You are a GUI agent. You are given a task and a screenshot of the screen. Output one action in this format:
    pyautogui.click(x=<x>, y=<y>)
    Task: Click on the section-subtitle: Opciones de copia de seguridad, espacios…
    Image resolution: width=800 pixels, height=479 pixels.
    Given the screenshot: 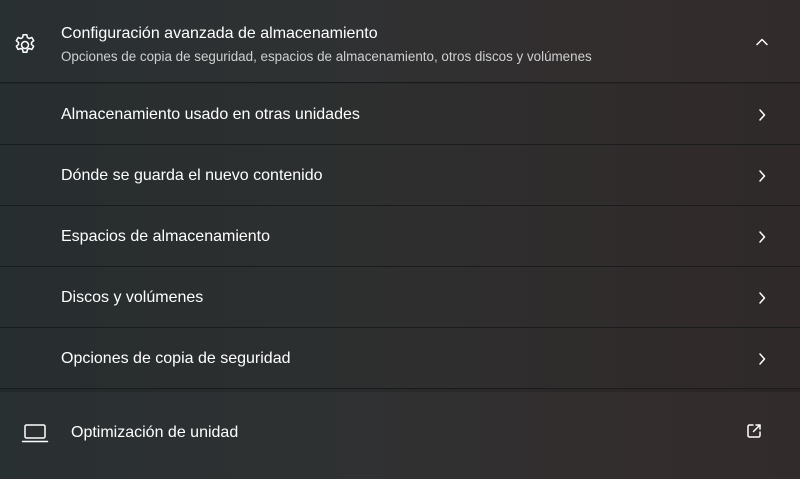 What is the action you would take?
    pyautogui.click(x=326, y=56)
    